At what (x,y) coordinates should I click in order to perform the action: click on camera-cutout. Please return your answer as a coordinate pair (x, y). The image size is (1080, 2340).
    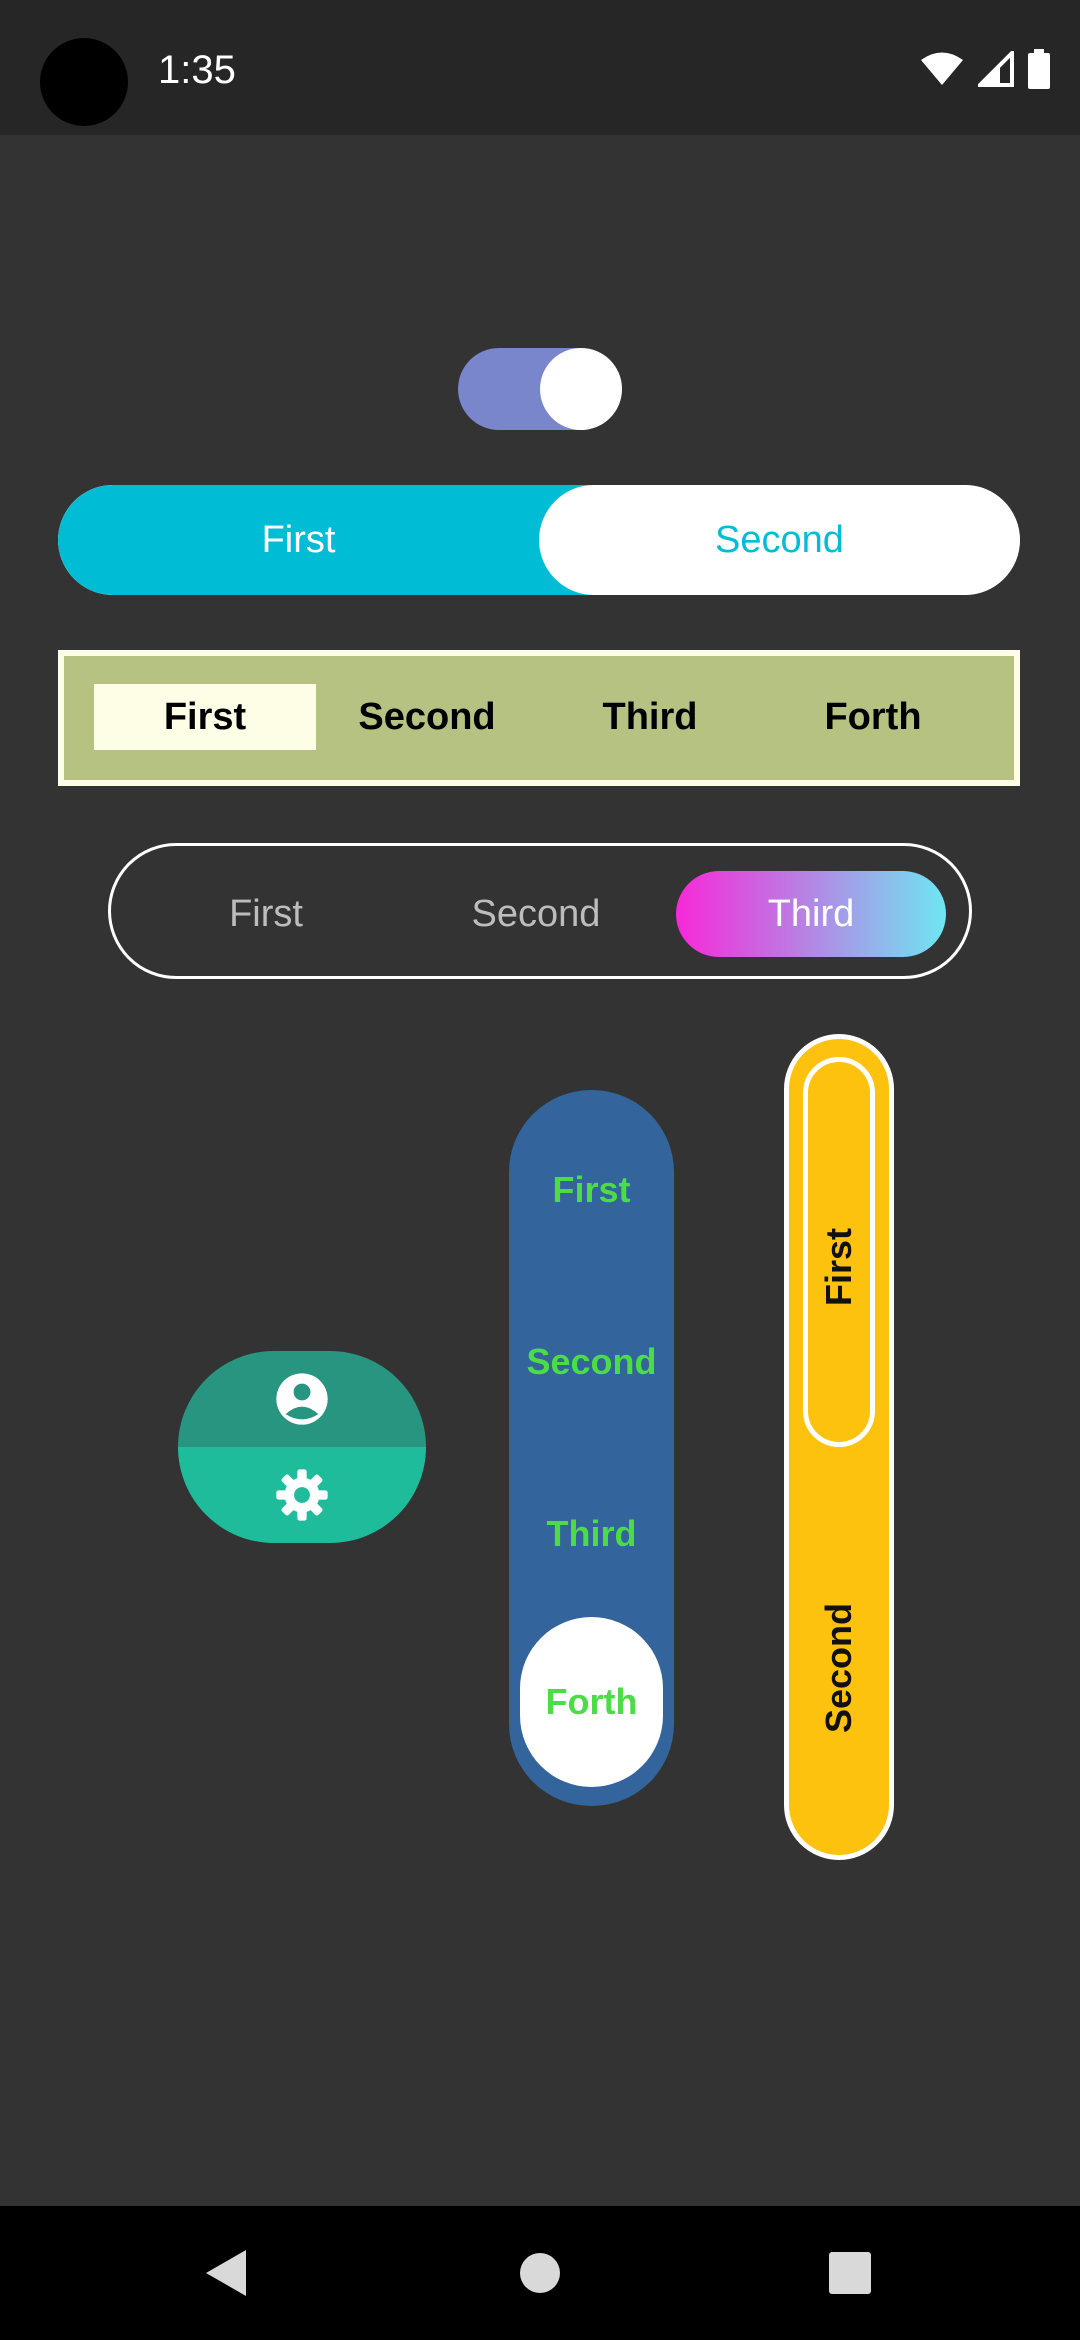
    Looking at the image, I should click on (84, 82).